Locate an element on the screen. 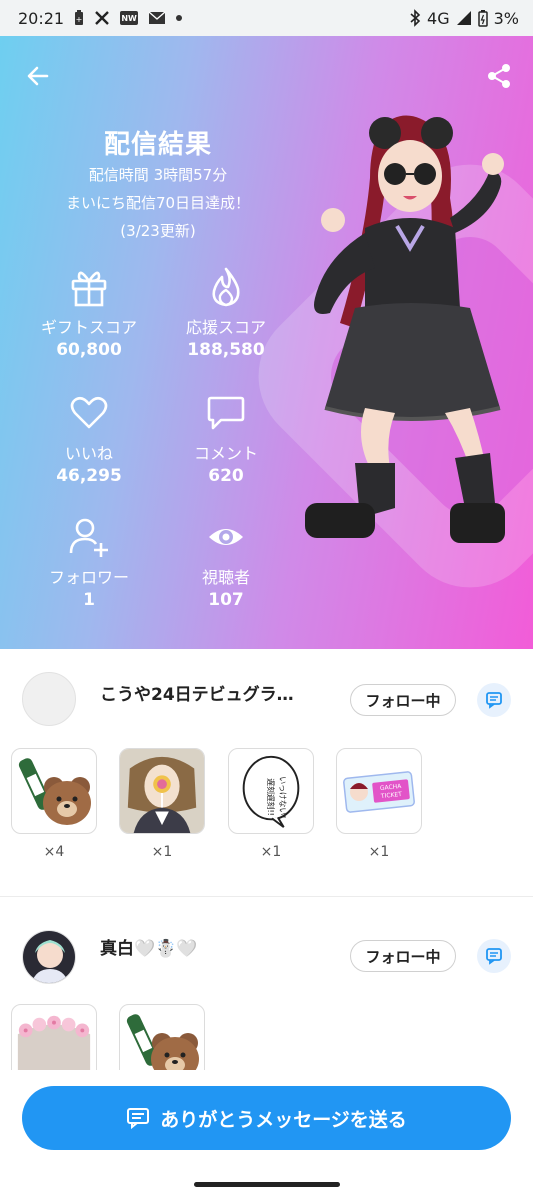 Image resolution: width=533 pixels, height=1200 pixels. bluetooth-icon is located at coordinates (415, 18).